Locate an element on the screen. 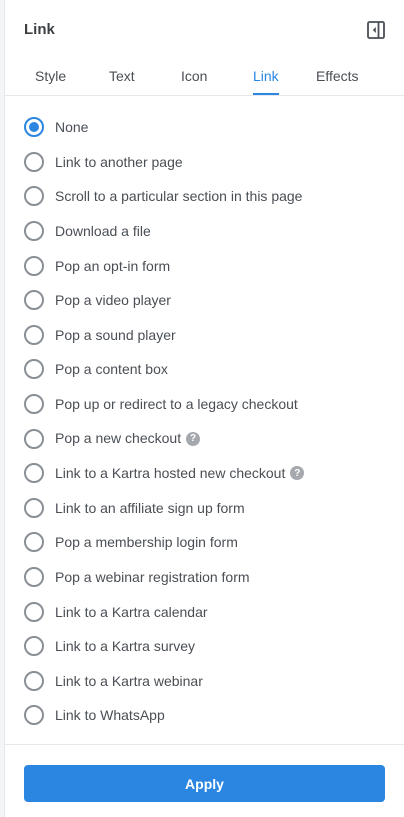  link-option-text: Link to an affiliate sign up form is located at coordinates (150, 507).